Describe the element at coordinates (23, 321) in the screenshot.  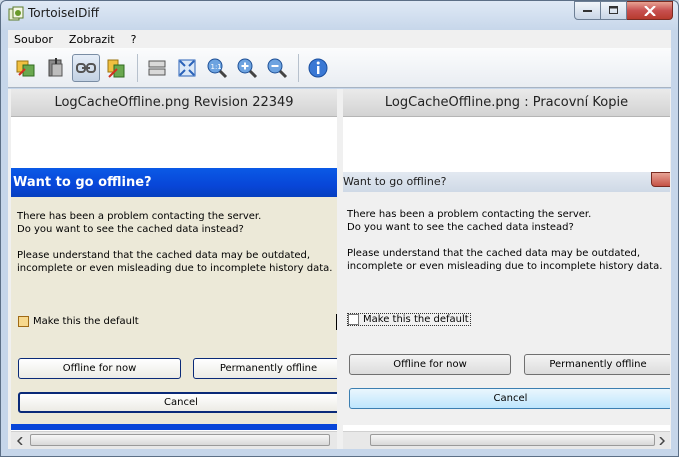
I see `left-checkbox-box` at that location.